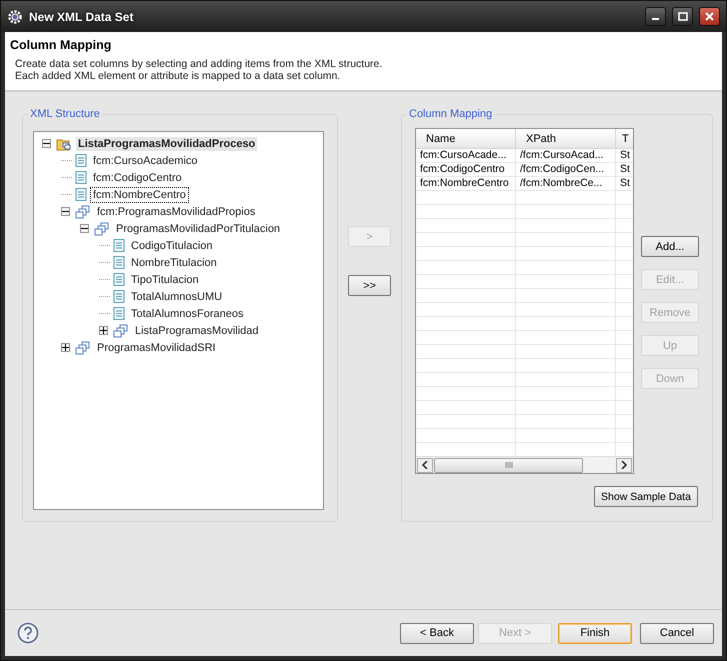 Image resolution: width=727 pixels, height=661 pixels. What do you see at coordinates (172, 245) in the screenshot?
I see `tree-item: CodigoTitulacion` at bounding box center [172, 245].